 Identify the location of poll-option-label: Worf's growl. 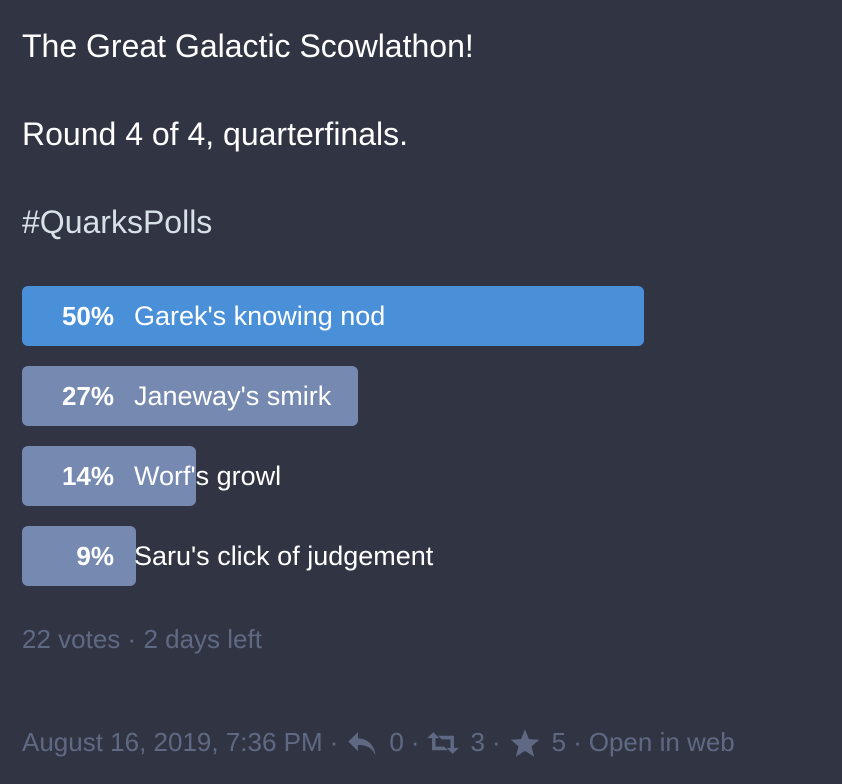
(208, 476).